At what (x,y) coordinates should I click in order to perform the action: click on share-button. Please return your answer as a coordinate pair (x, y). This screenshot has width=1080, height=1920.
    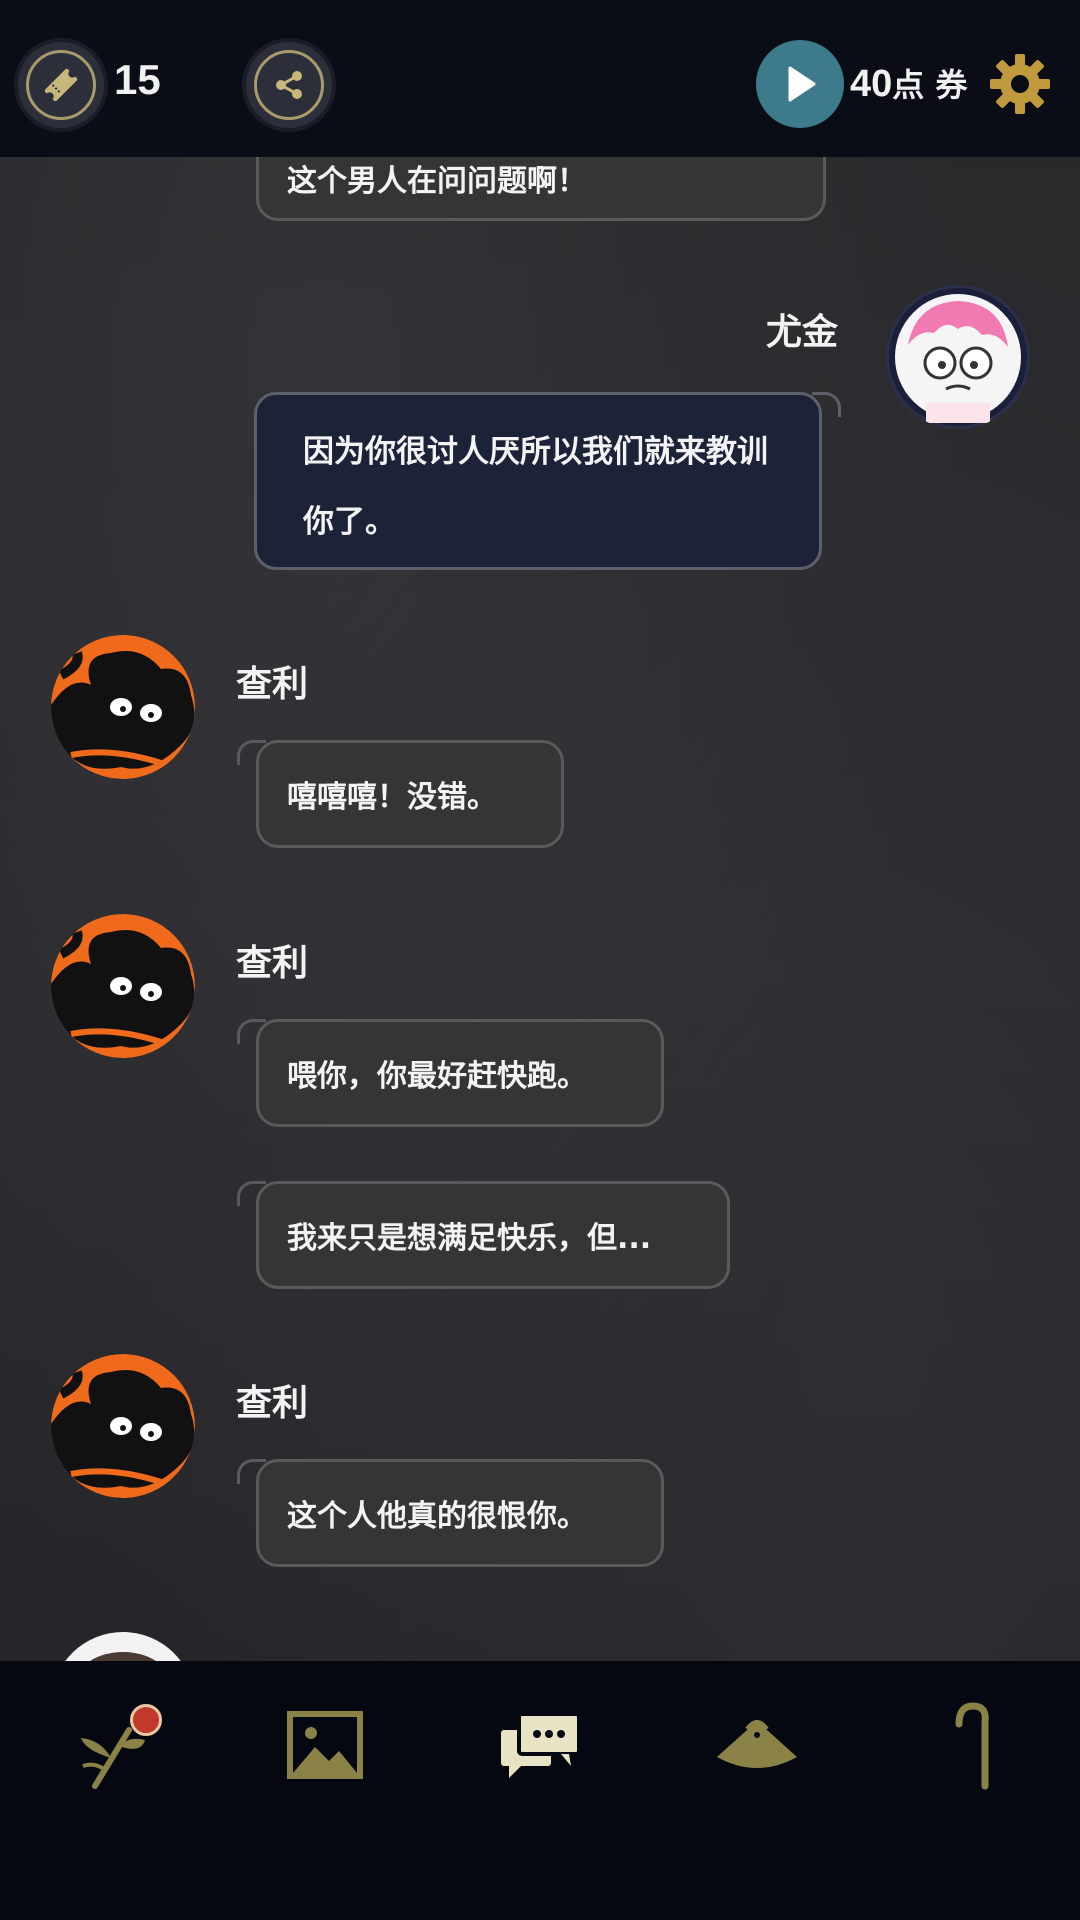
    Looking at the image, I should click on (289, 85).